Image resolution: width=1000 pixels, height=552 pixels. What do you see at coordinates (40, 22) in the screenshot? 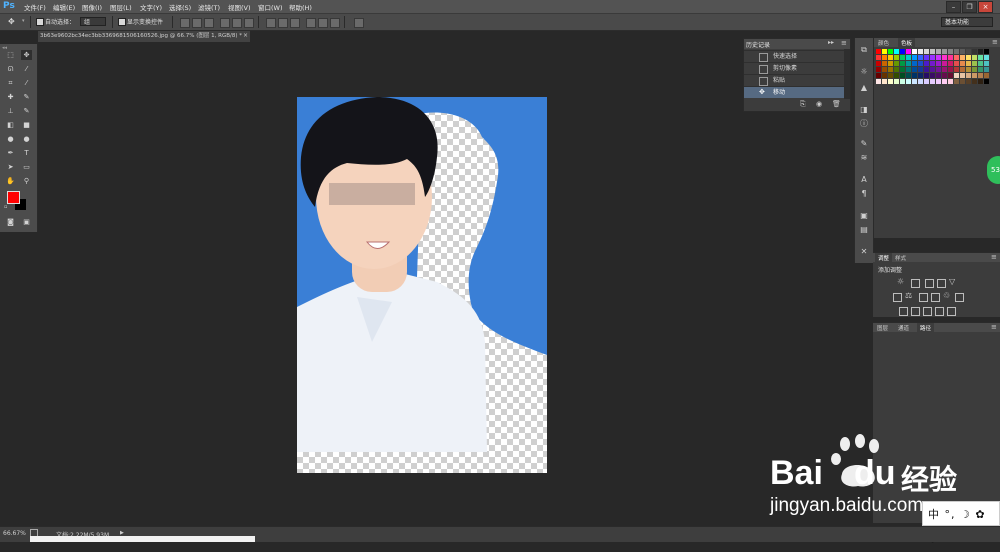
I see `auto-select-checkbox` at bounding box center [40, 22].